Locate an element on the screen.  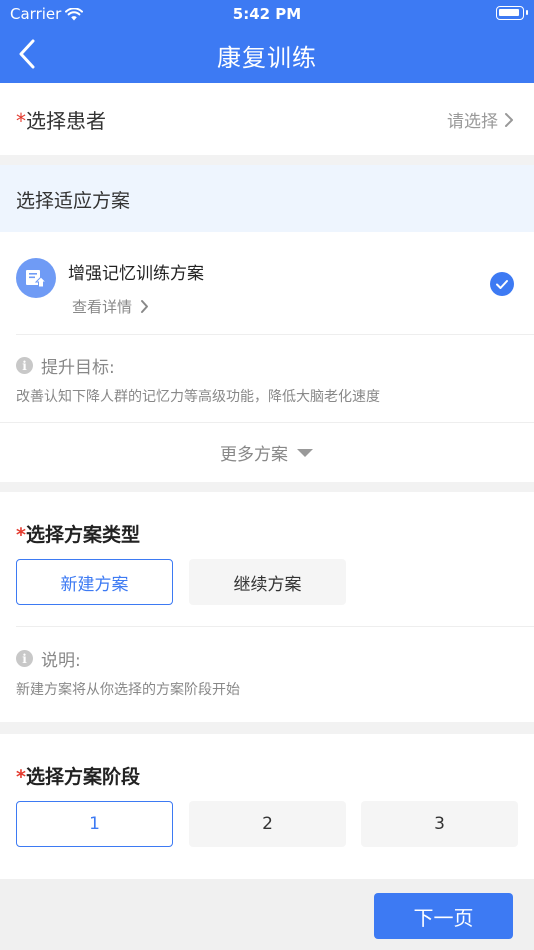
continue-plan-option: 继续方案 is located at coordinates (267, 582).